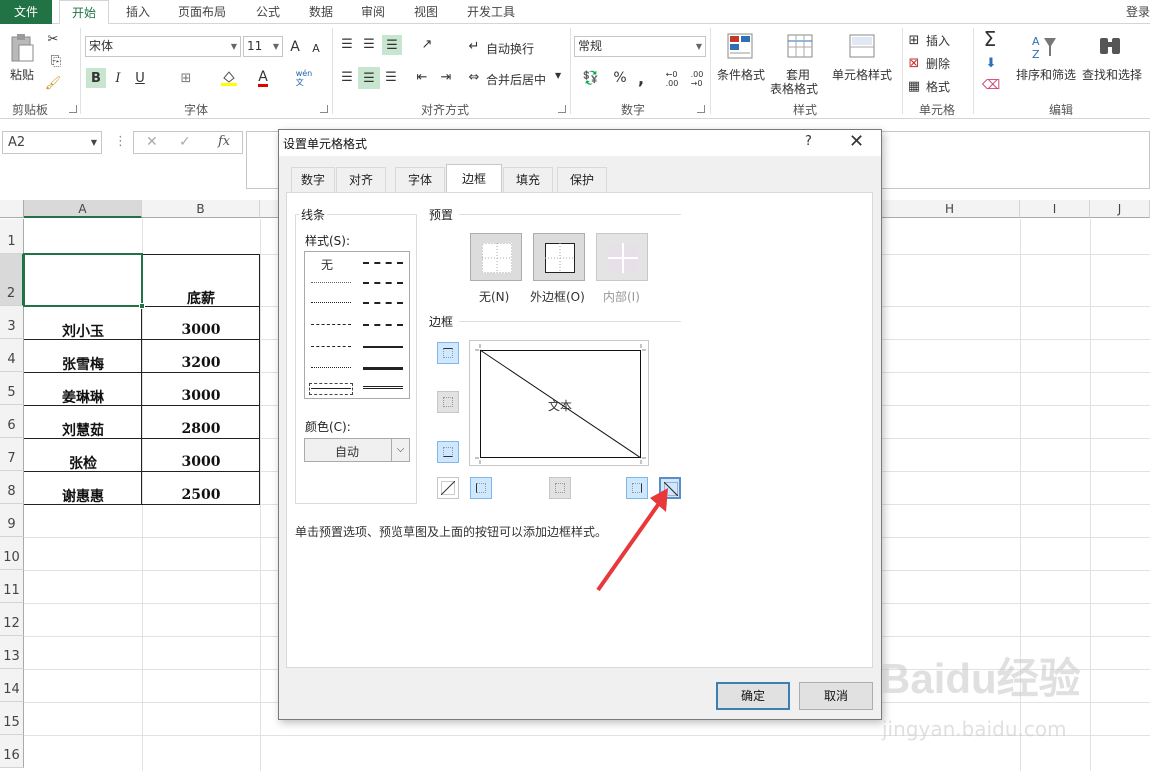 The image size is (1150, 771). Describe the element at coordinates (741, 74) in the screenshot. I see `conditional-format-button: 条件格式` at that location.